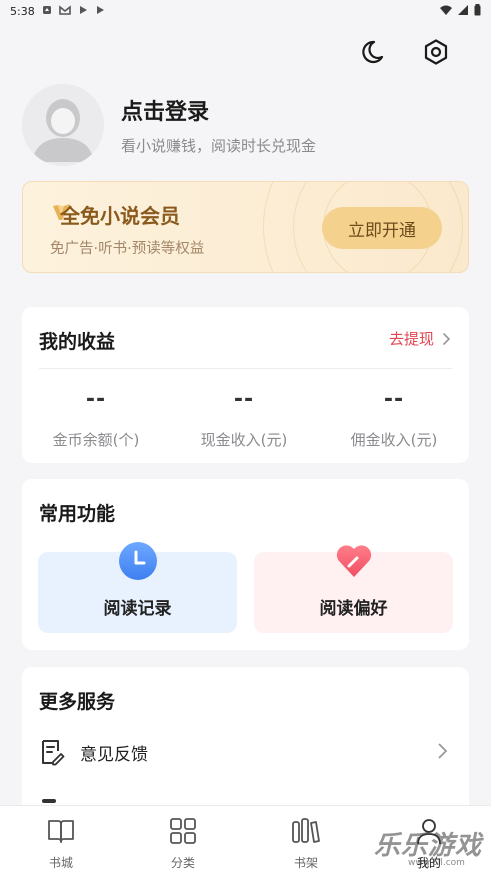  I want to click on avatar, so click(63, 125).